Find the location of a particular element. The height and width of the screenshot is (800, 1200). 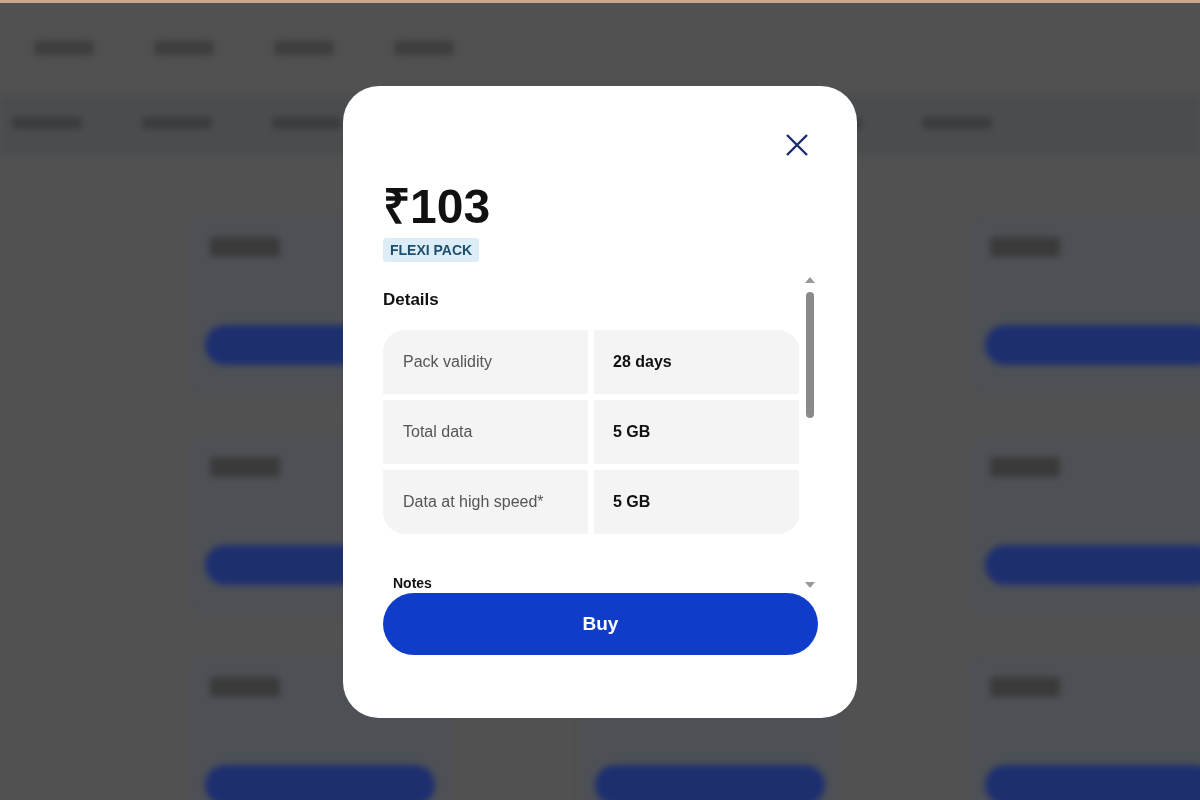

pack-type-badge: FLEXI PACK is located at coordinates (431, 250).